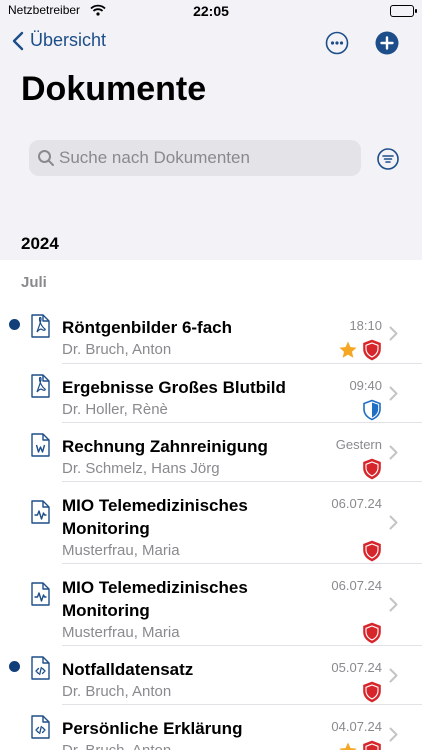 This screenshot has width=422, height=750. Describe the element at coordinates (199, 158) in the screenshot. I see `search-input` at that location.